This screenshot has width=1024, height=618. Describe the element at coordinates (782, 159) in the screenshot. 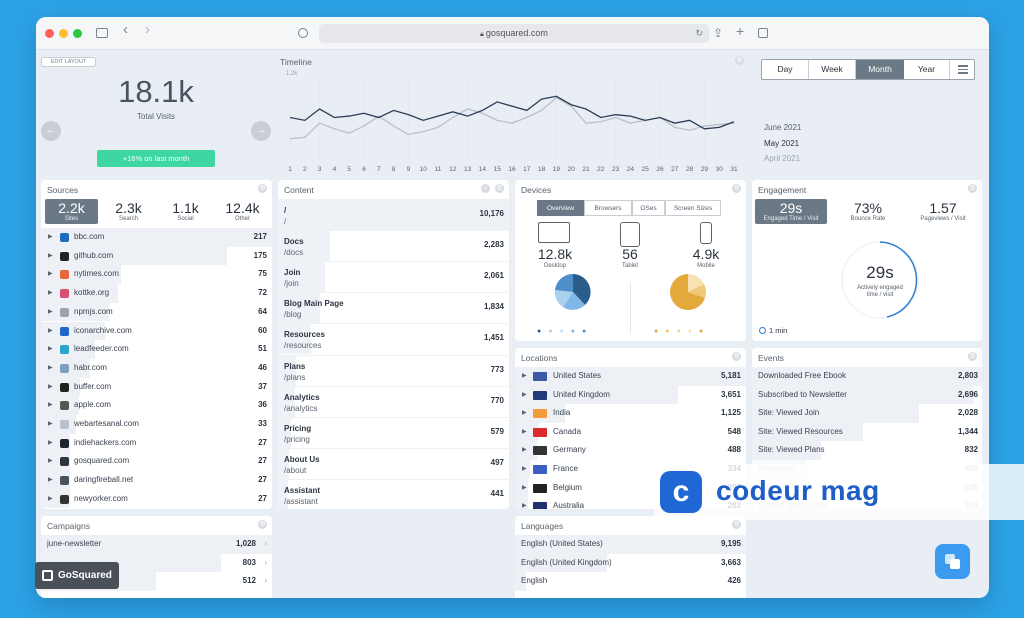

I see `month-item: April 2021` at that location.